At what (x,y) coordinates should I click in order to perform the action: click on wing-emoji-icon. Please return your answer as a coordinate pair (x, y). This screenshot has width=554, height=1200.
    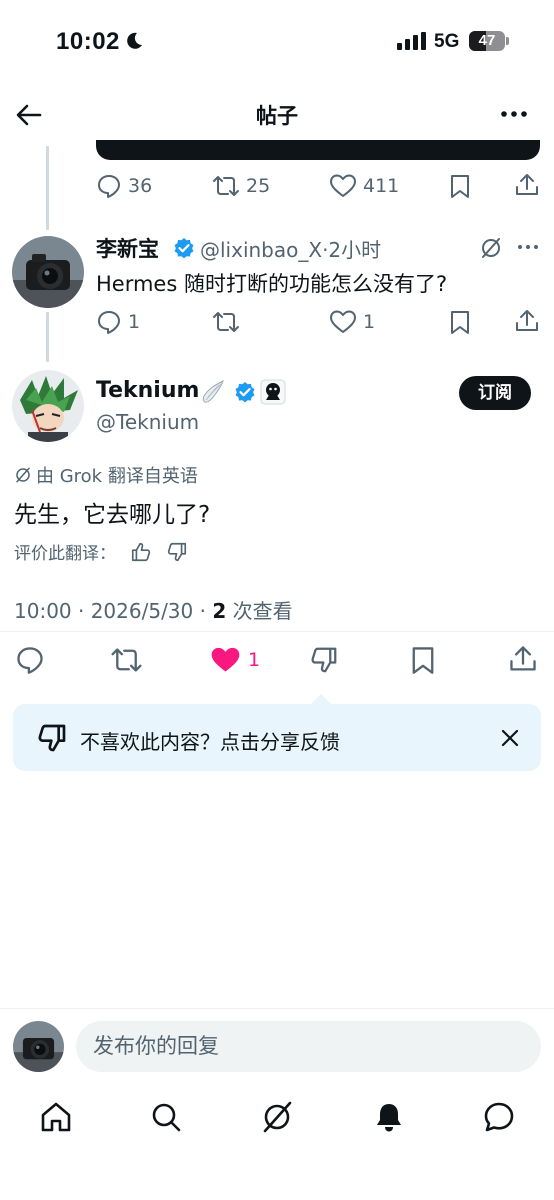
    Looking at the image, I should click on (213, 392).